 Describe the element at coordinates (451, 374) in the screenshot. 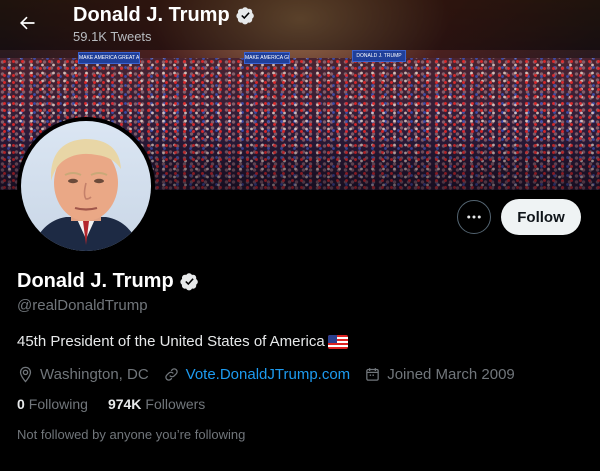

I see `joined-text: Joined March 2009` at that location.